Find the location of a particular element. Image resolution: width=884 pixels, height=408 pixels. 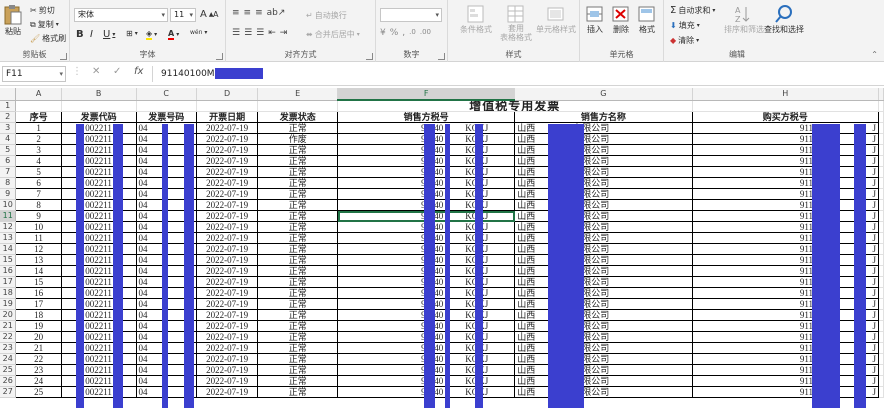

align-left-icon: ☰ is located at coordinates (236, 33).